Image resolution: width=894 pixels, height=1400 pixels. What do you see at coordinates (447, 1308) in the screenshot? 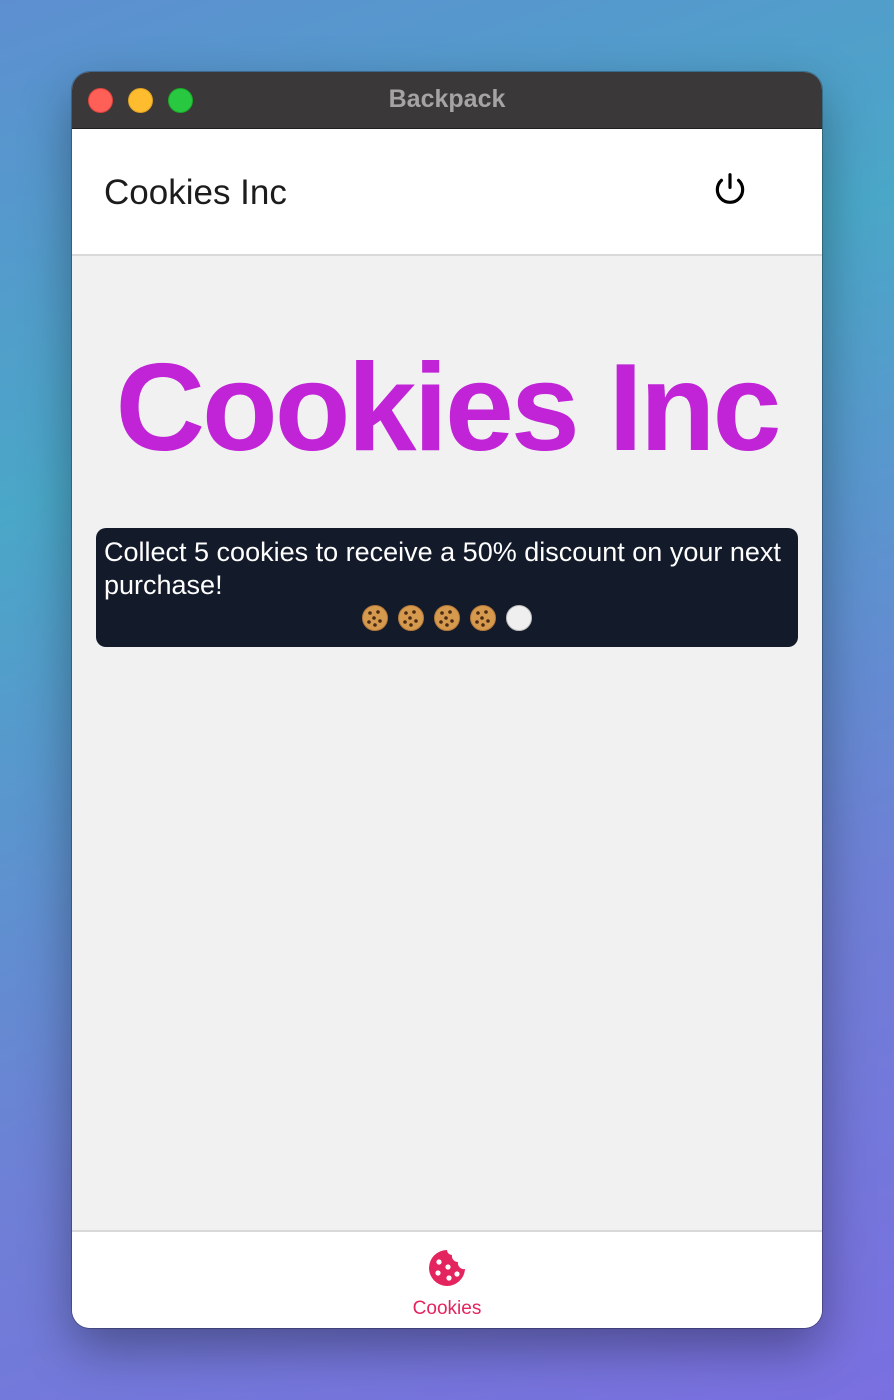
I see `tab-cookies-label: Cookies` at bounding box center [447, 1308].